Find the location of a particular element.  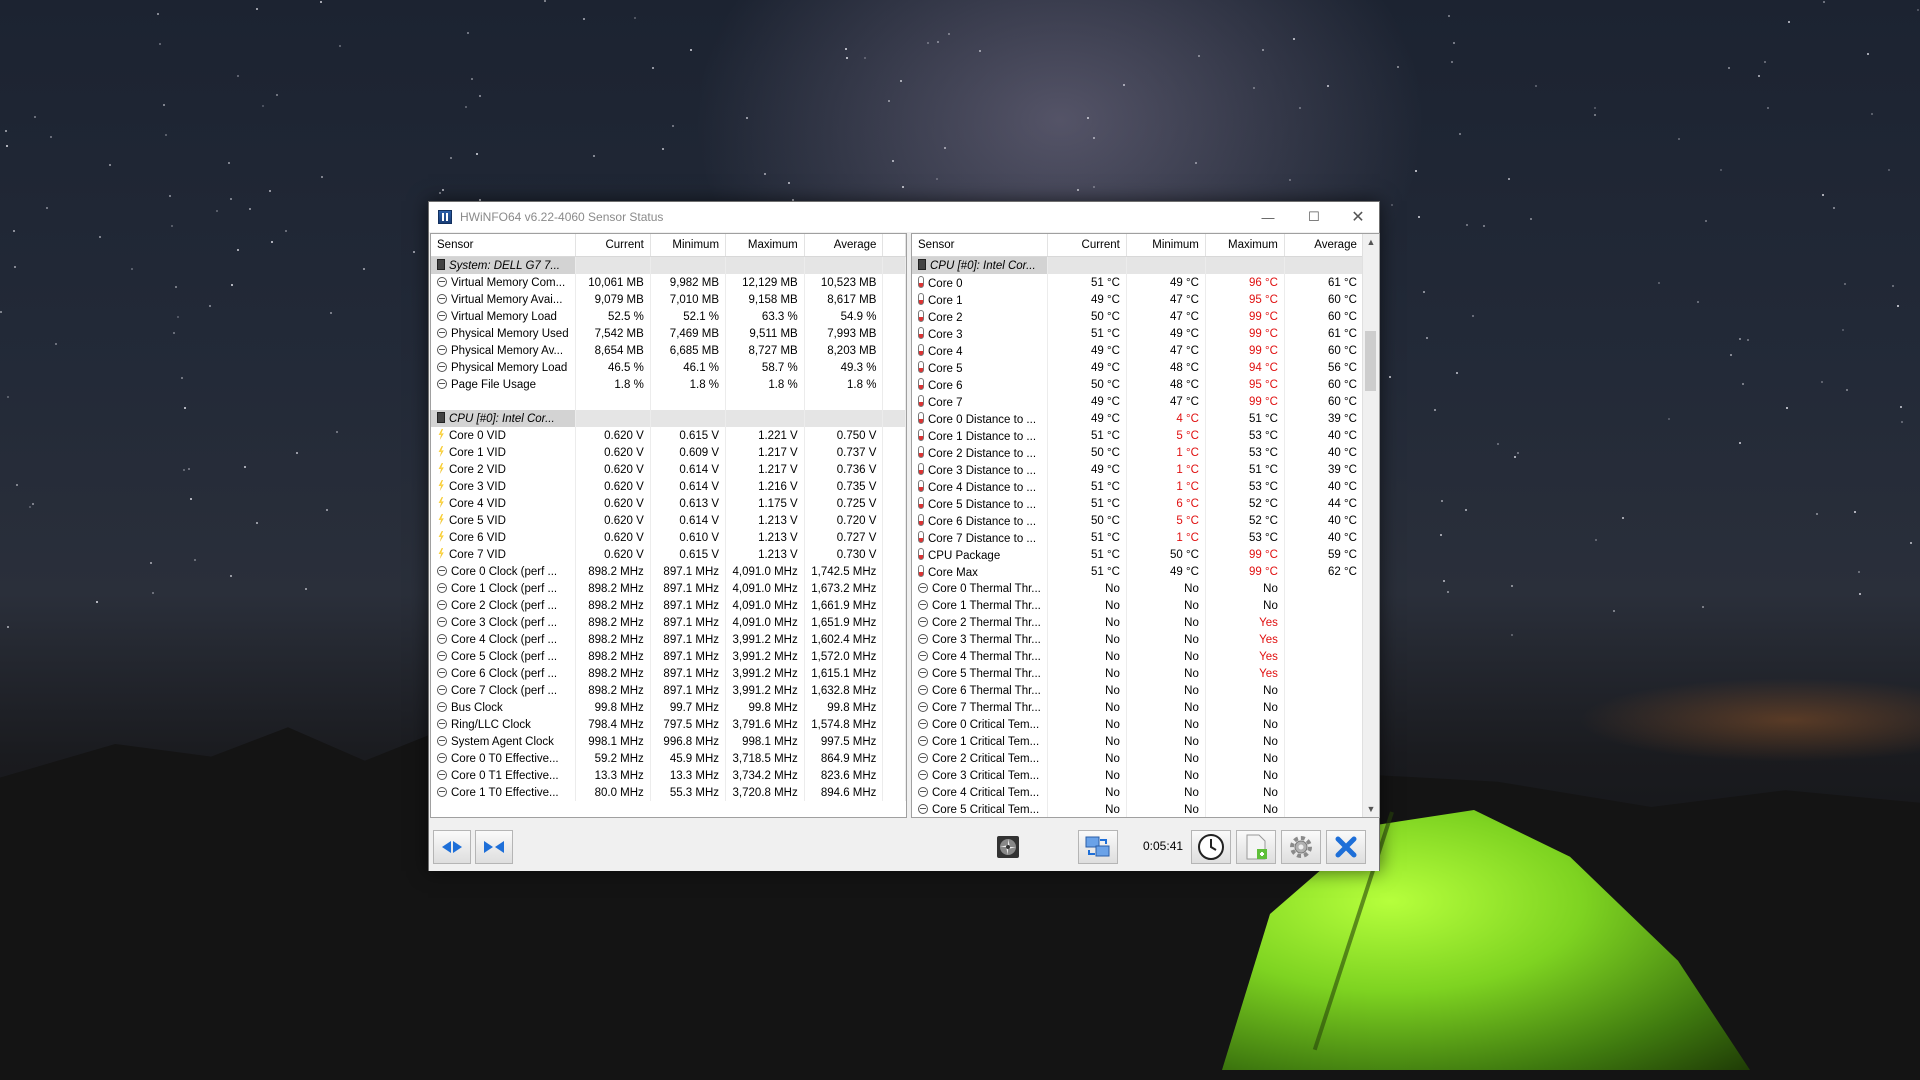

sensor-row: Core 7 VID 0.620 V 0.615 V 1.213 V 0.730 V is located at coordinates (668, 554).